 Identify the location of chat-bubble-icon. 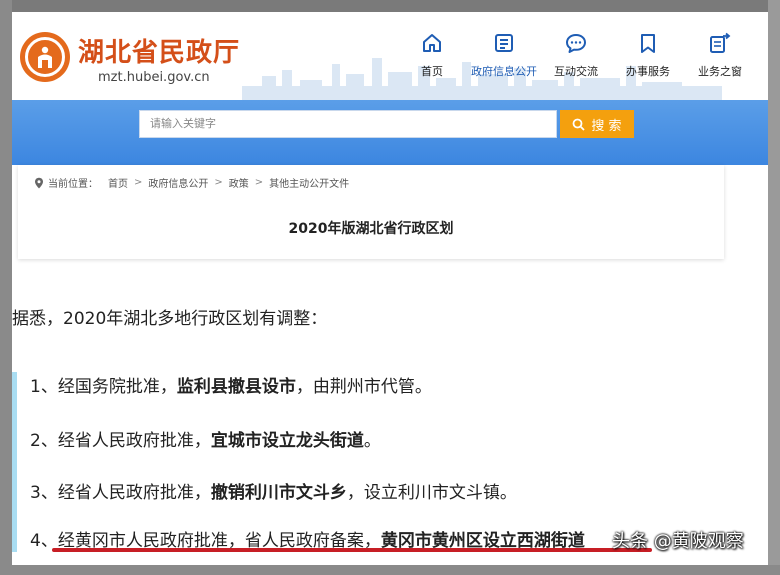
(576, 43).